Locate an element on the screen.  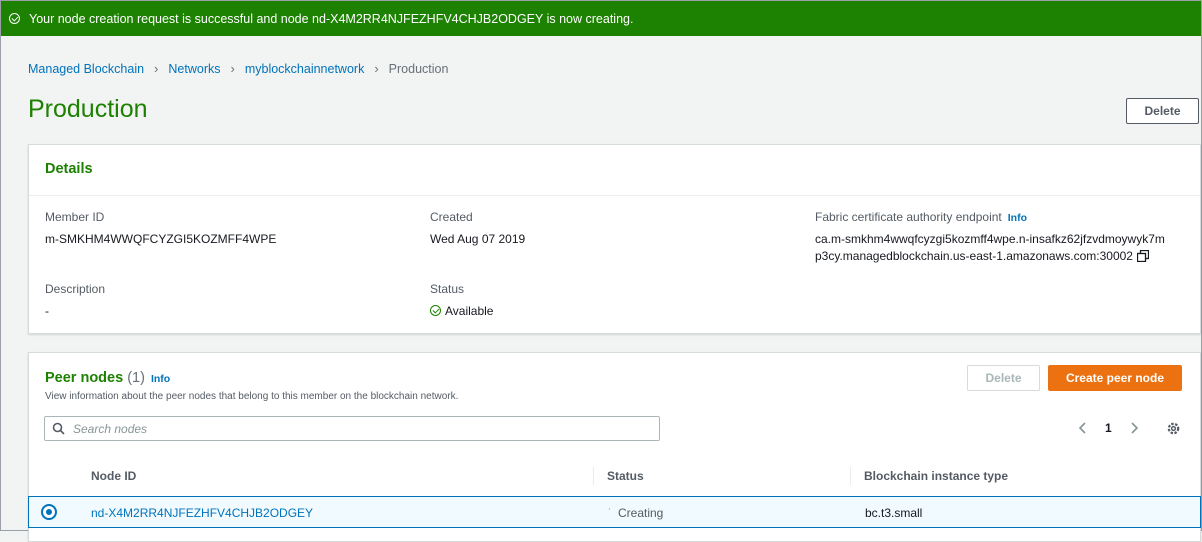
member-id-label: Member ID is located at coordinates (75, 217).